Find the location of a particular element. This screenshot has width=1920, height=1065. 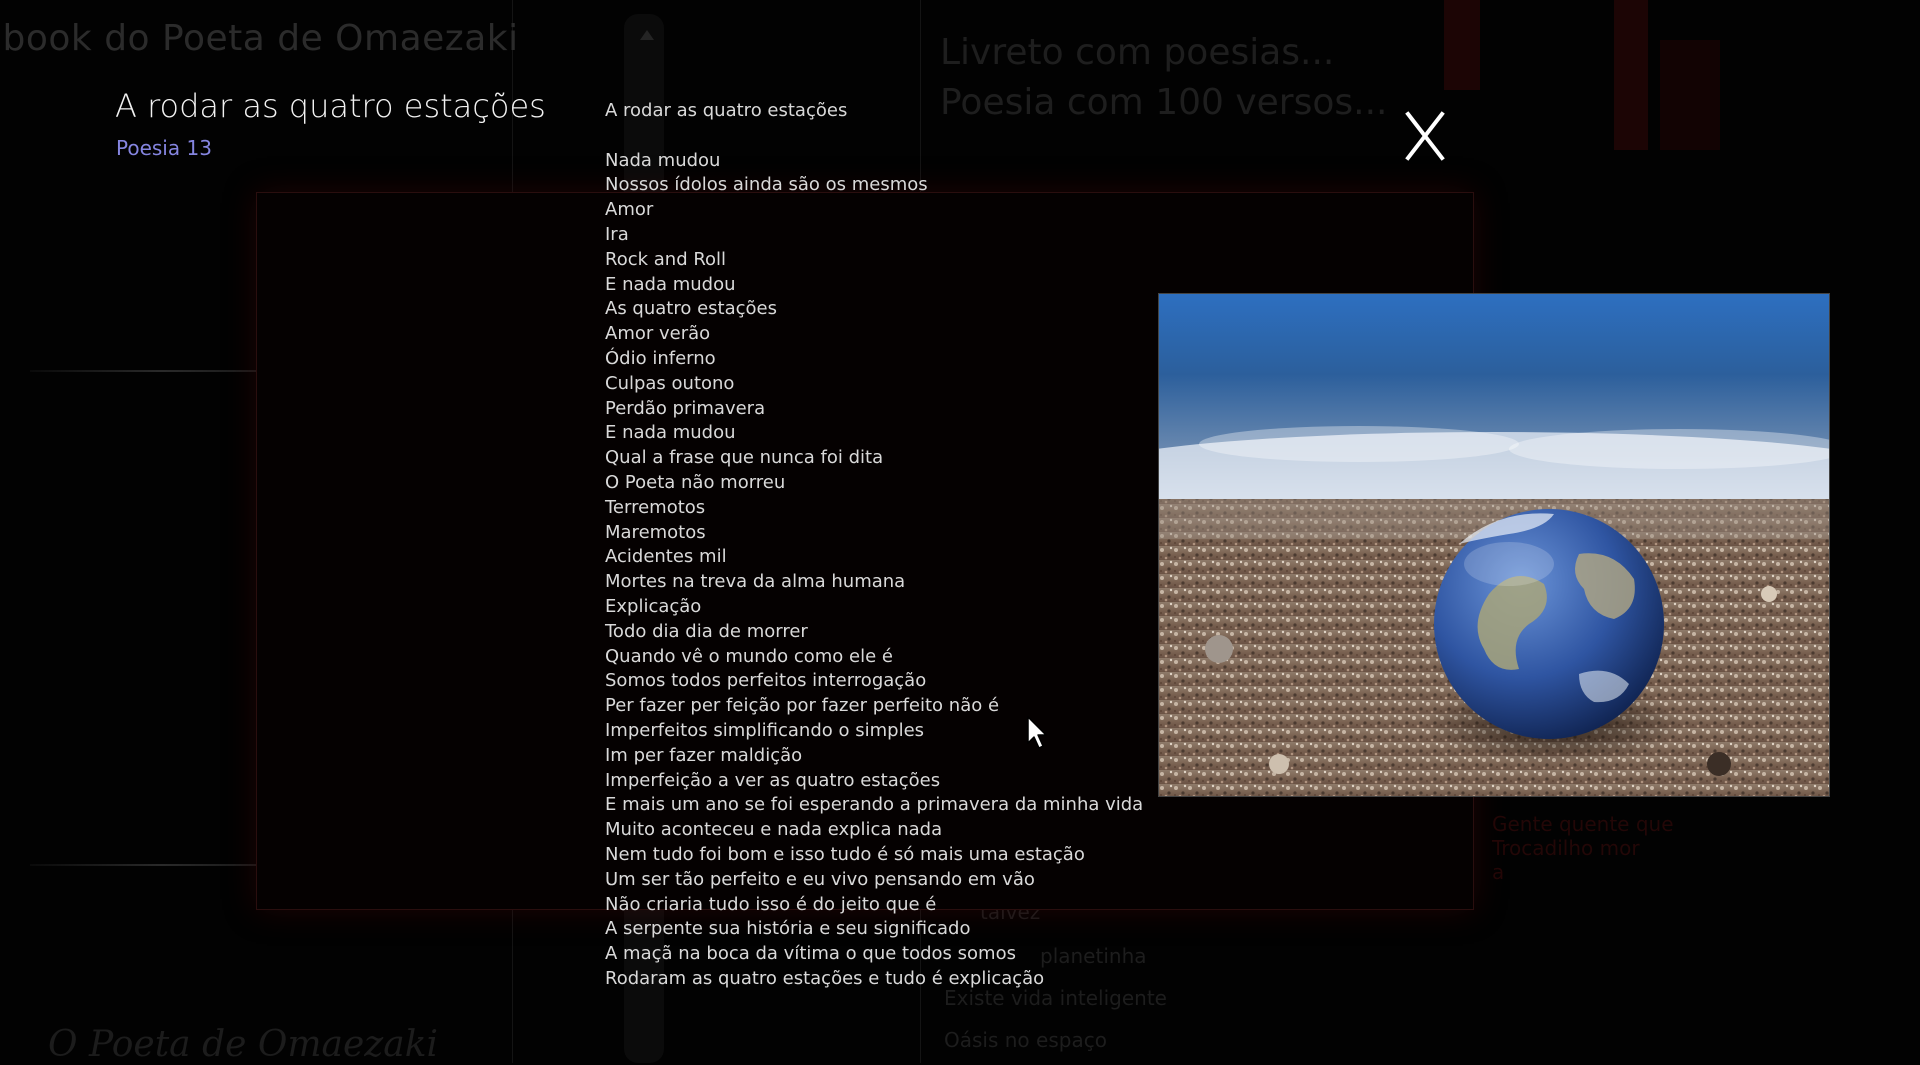

poem-line: Nossos ídolos ainda são os mesmos is located at coordinates (766, 185).